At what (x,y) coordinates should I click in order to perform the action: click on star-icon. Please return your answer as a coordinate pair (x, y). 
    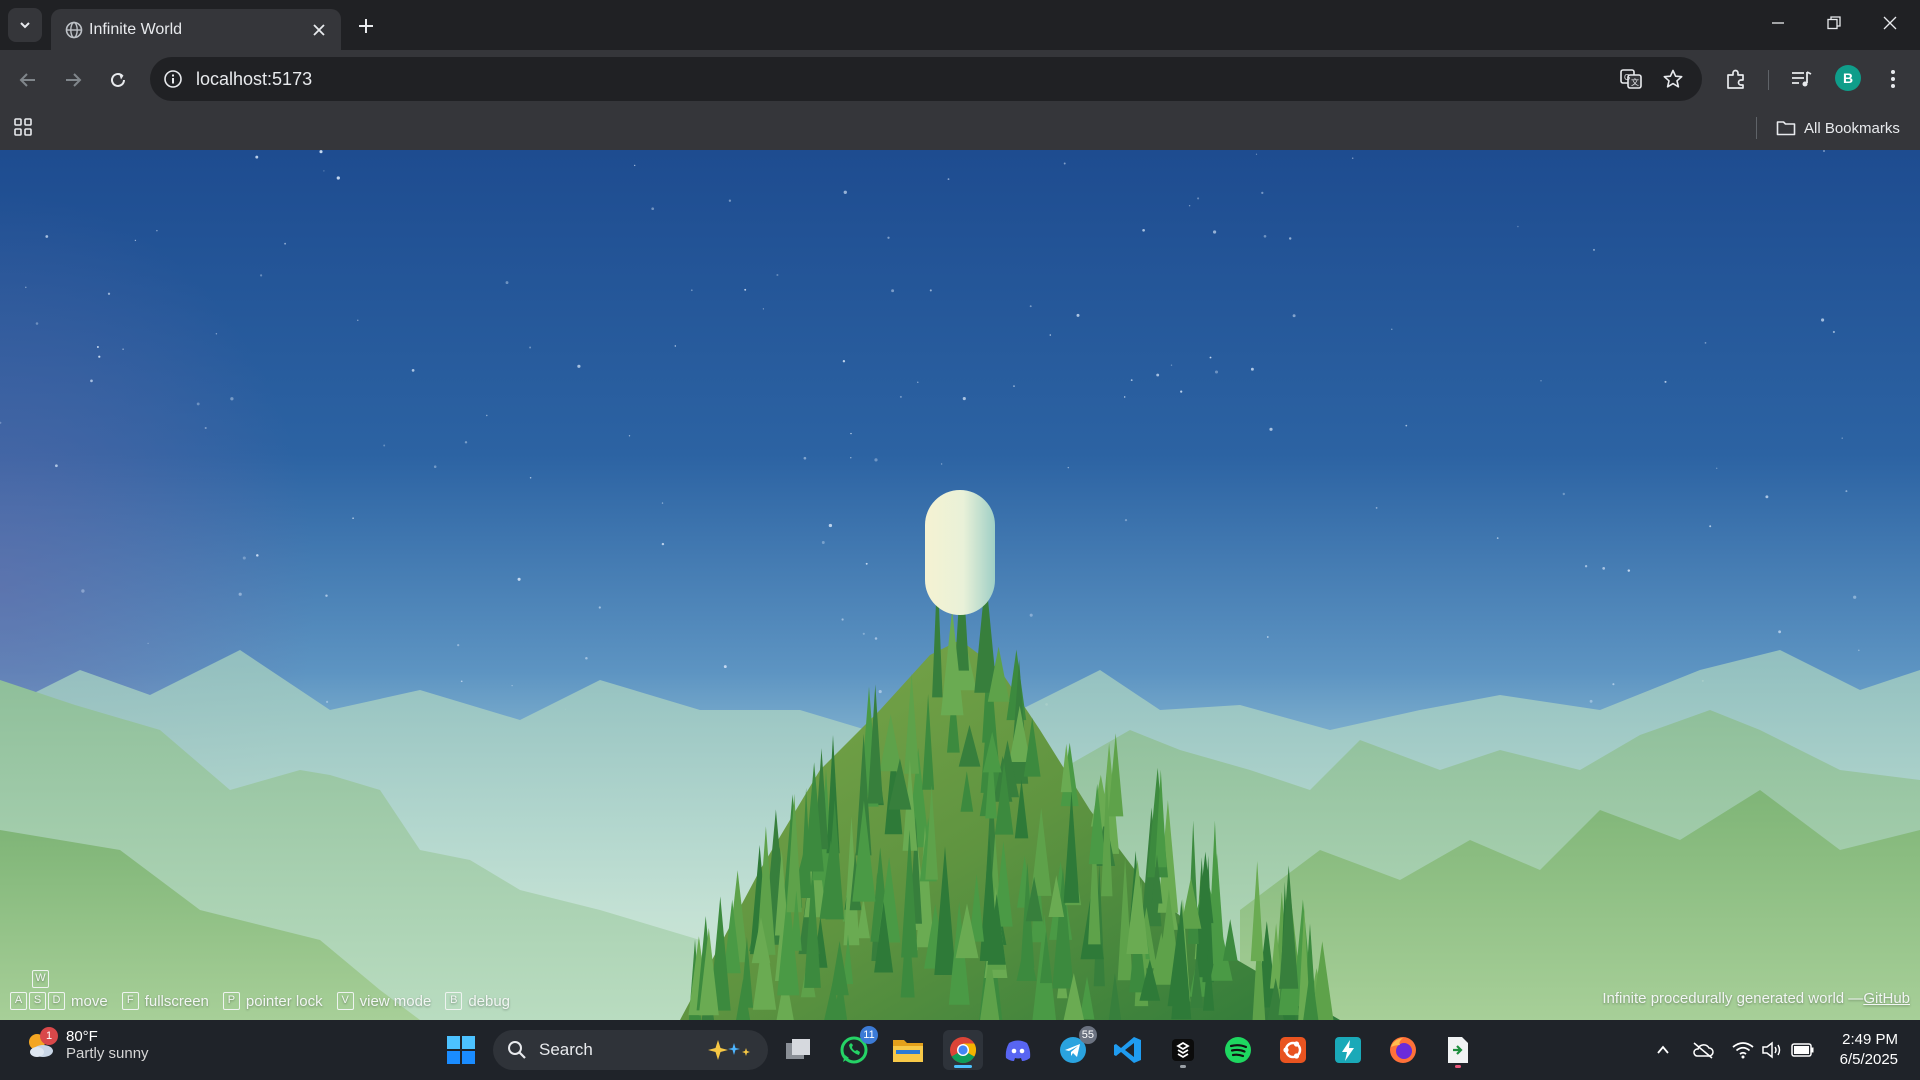
    Looking at the image, I should click on (1673, 78).